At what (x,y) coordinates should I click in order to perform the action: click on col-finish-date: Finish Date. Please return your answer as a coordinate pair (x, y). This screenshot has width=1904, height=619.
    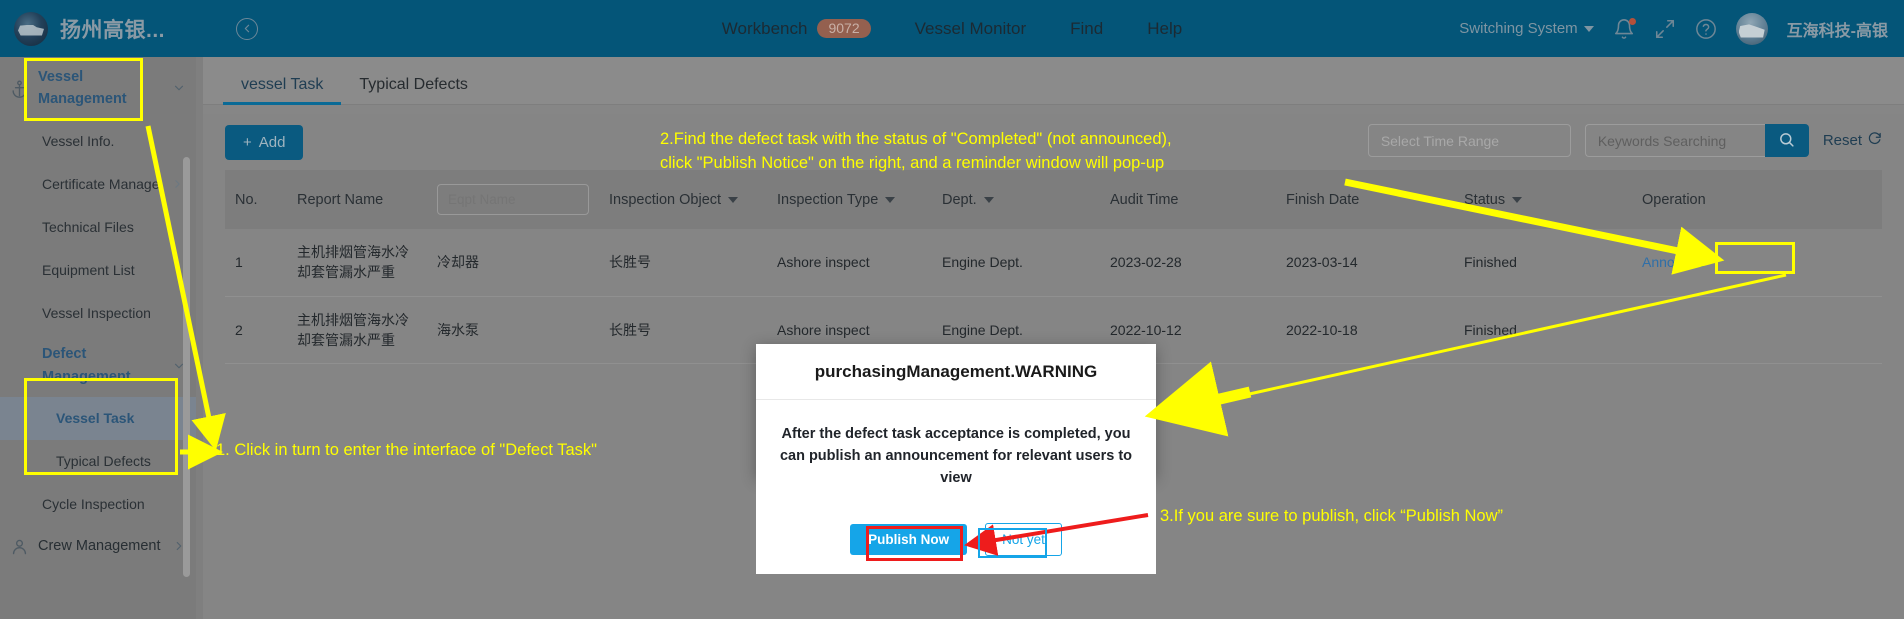
    Looking at the image, I should click on (1365, 199).